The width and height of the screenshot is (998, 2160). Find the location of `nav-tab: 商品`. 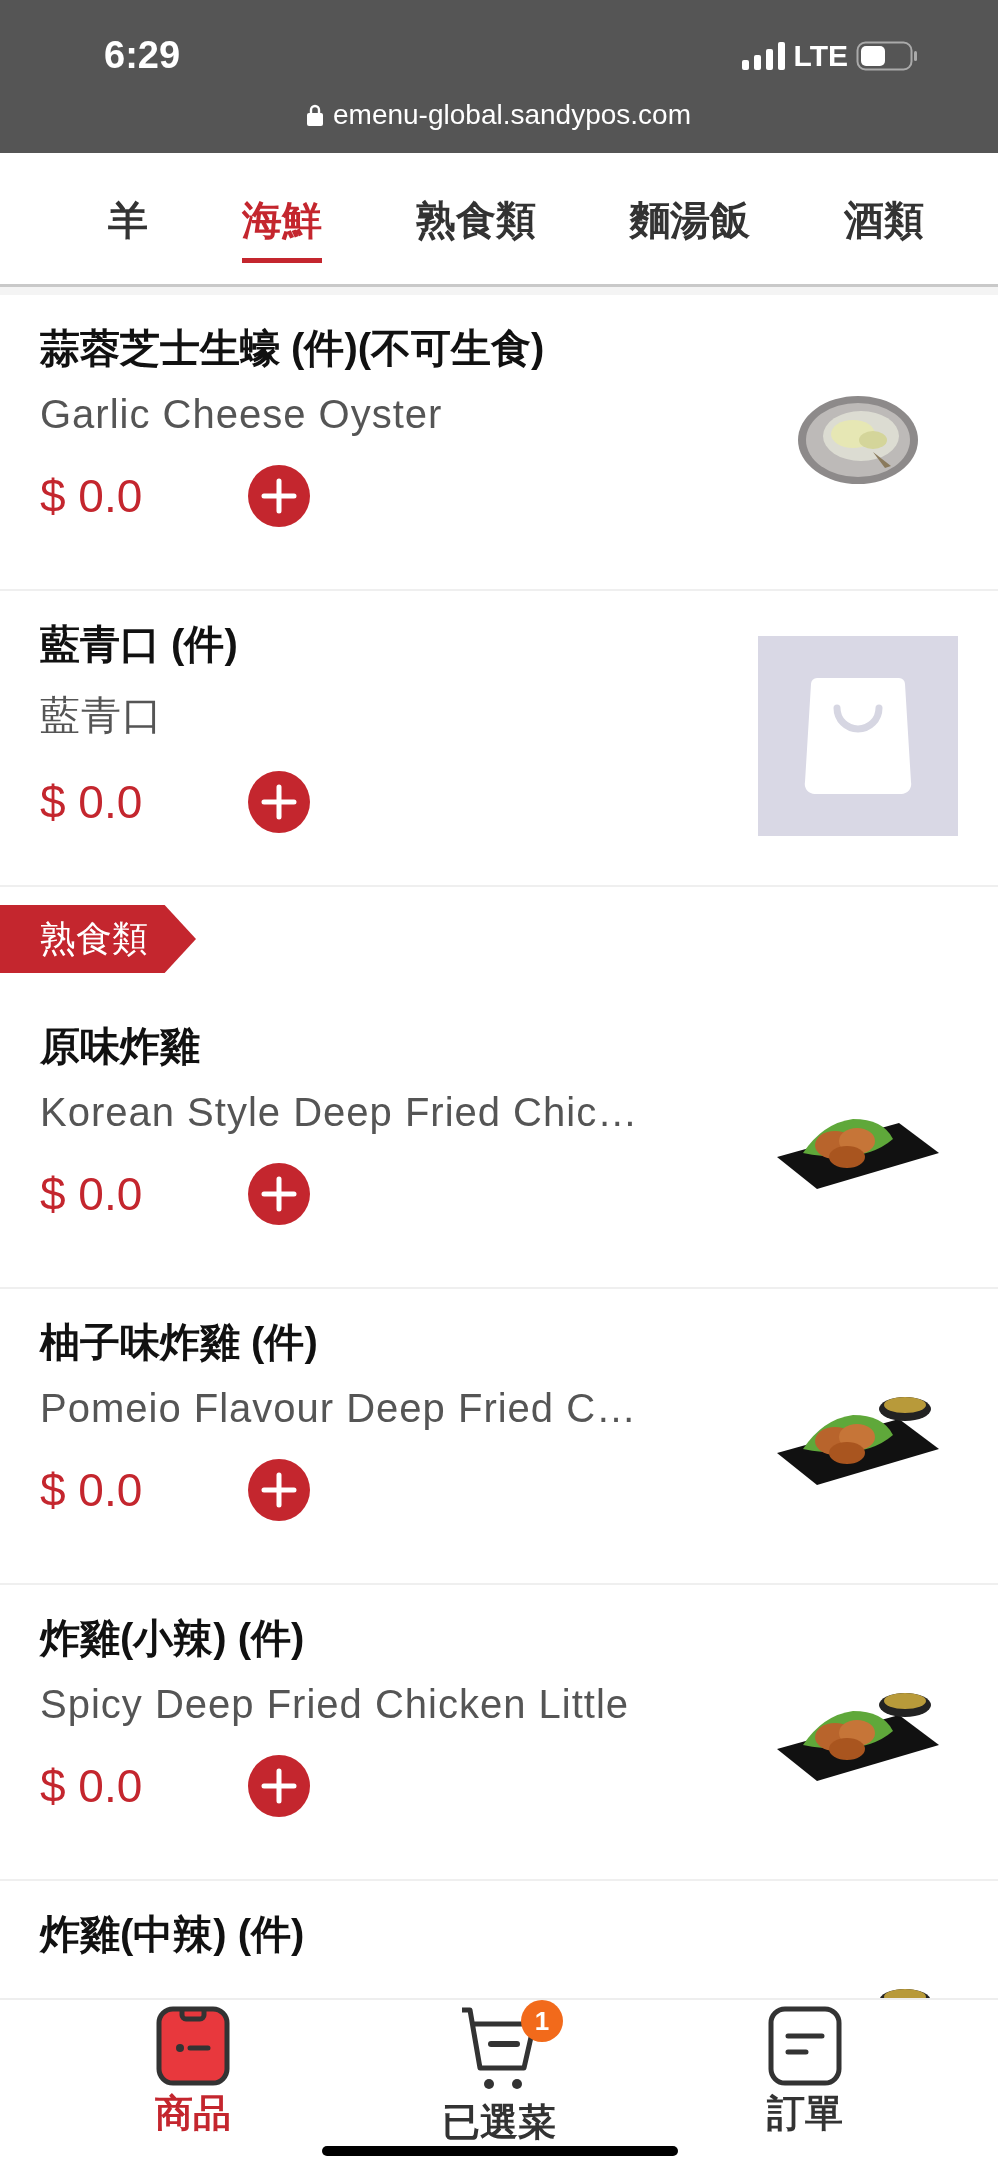

nav-tab: 商品 is located at coordinates (193, 2069).